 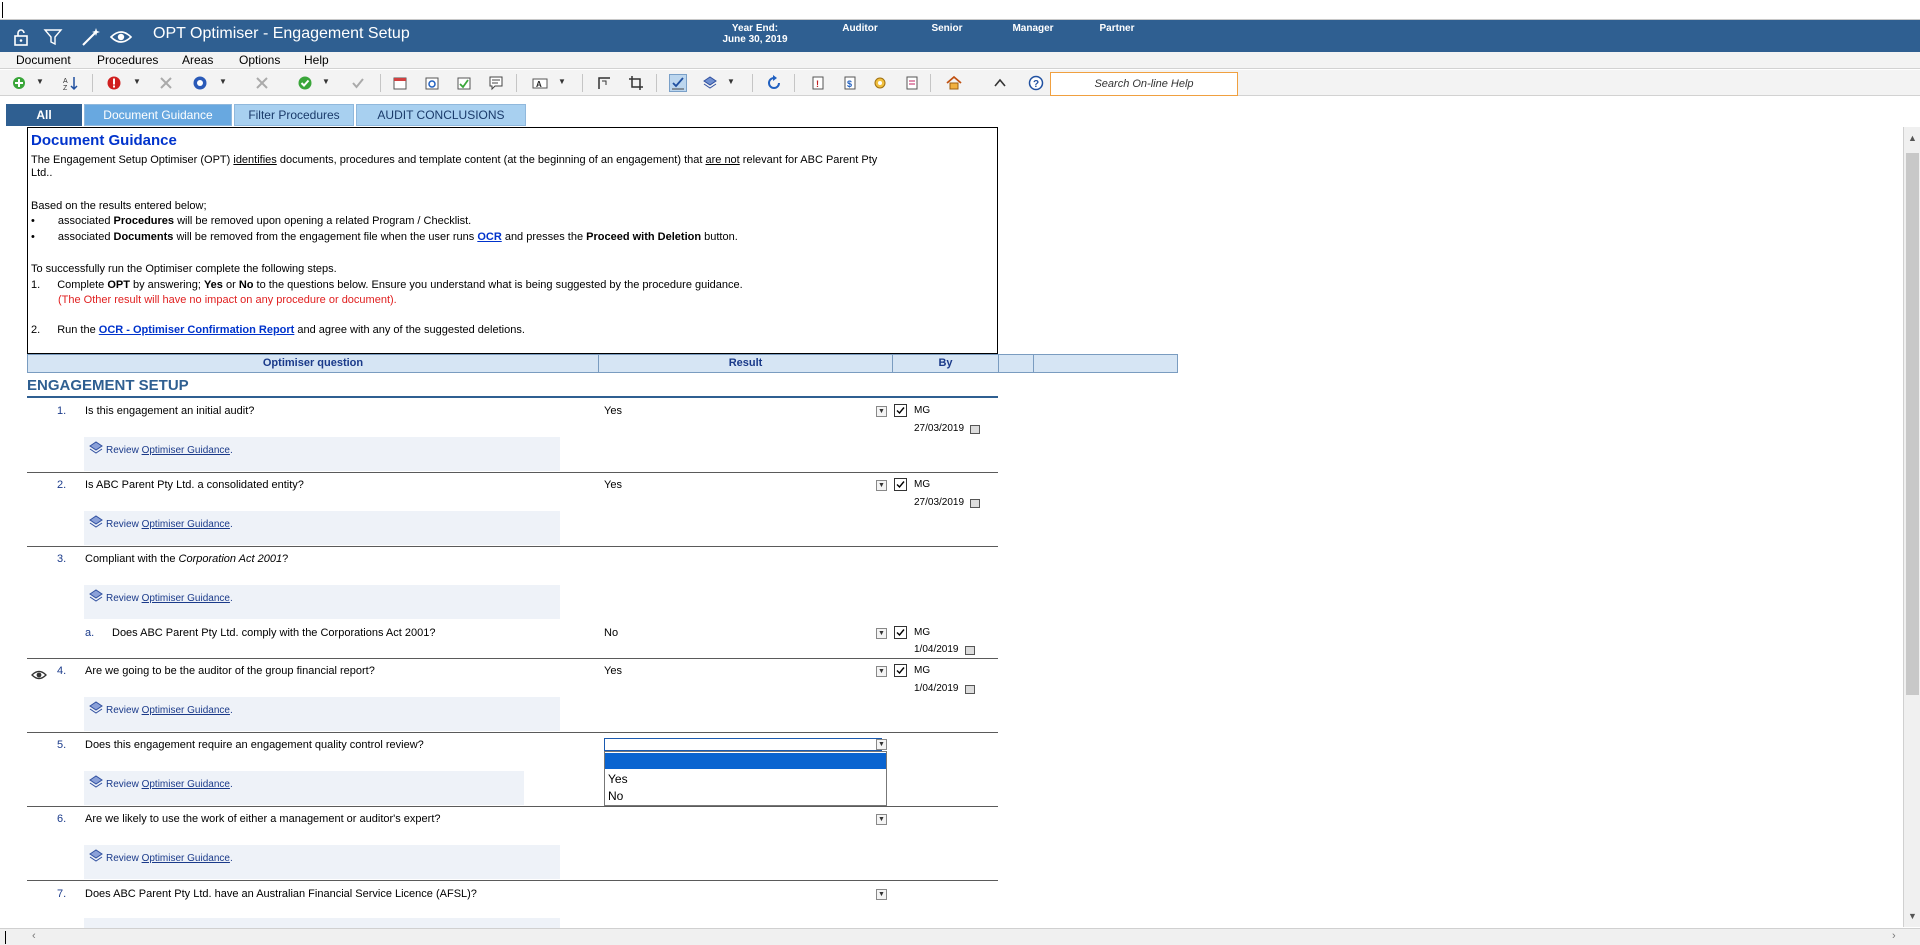 What do you see at coordinates (1894, 936) in the screenshot?
I see `scroll-right-icon: ›` at bounding box center [1894, 936].